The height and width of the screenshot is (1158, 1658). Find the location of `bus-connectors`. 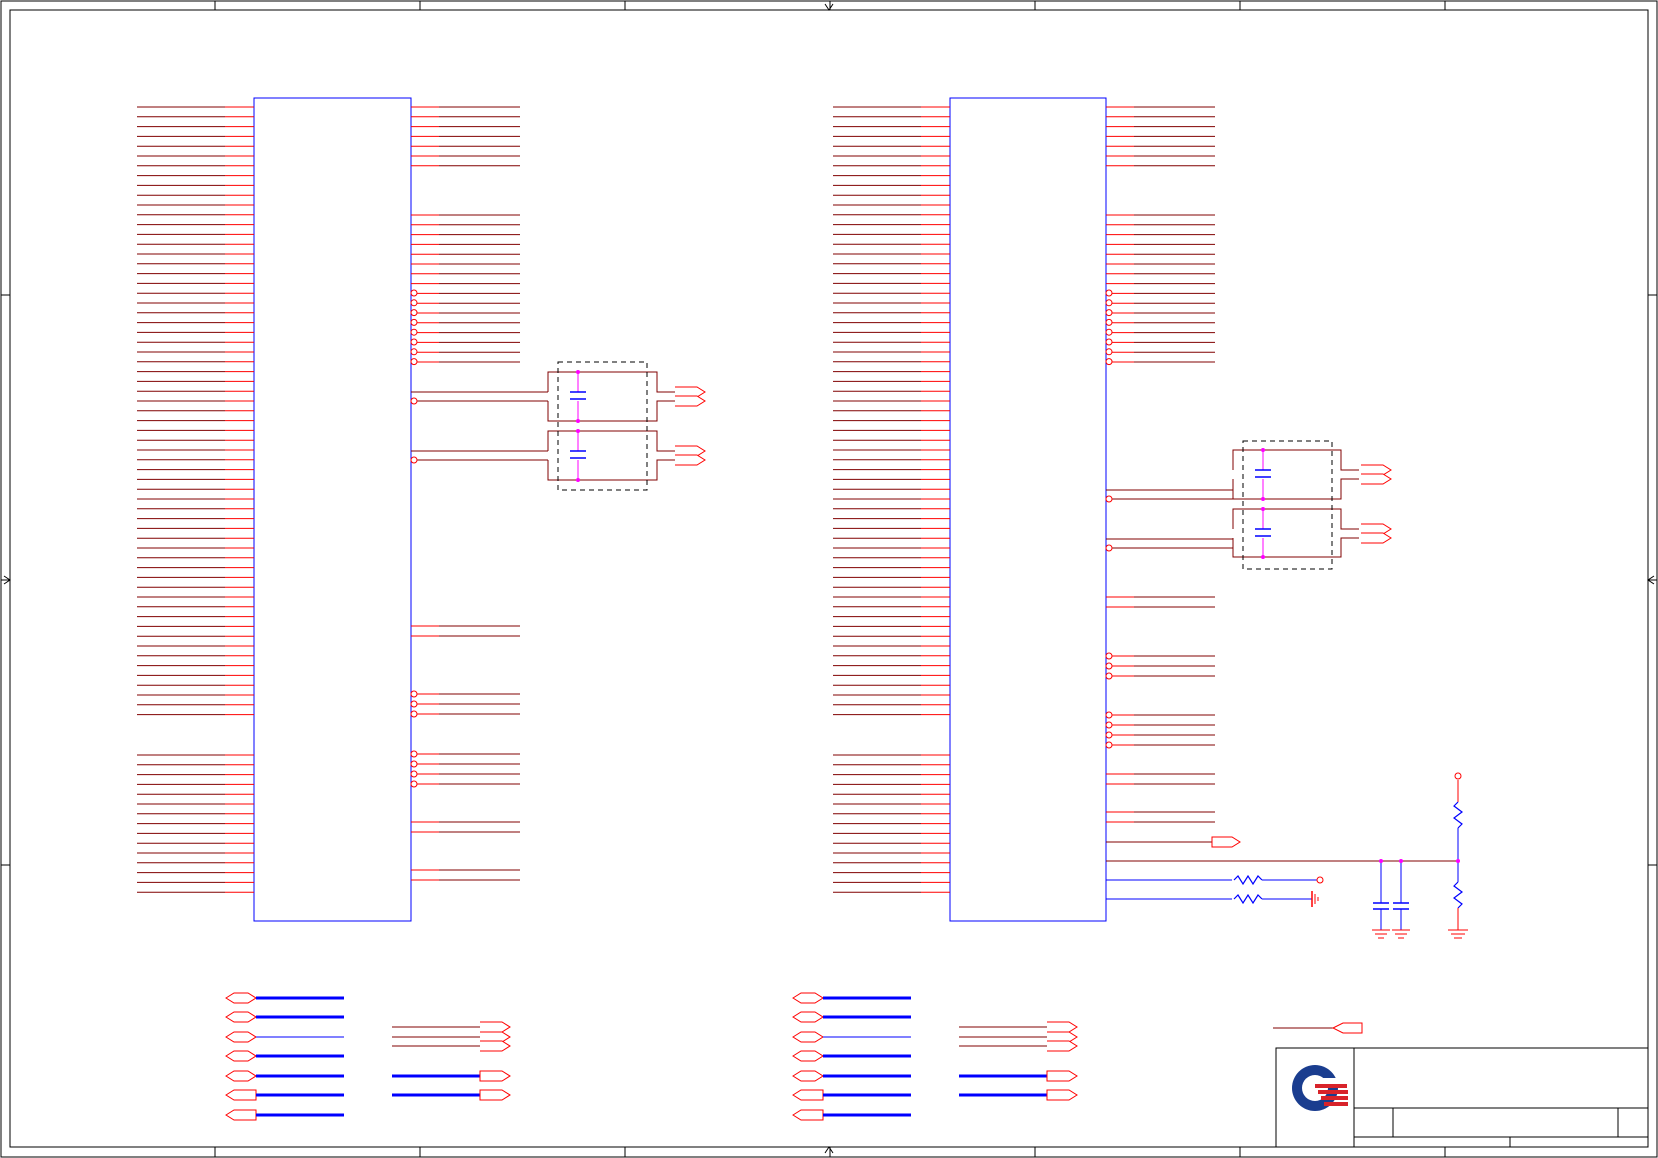

bus-connectors is located at coordinates (794, 1056).